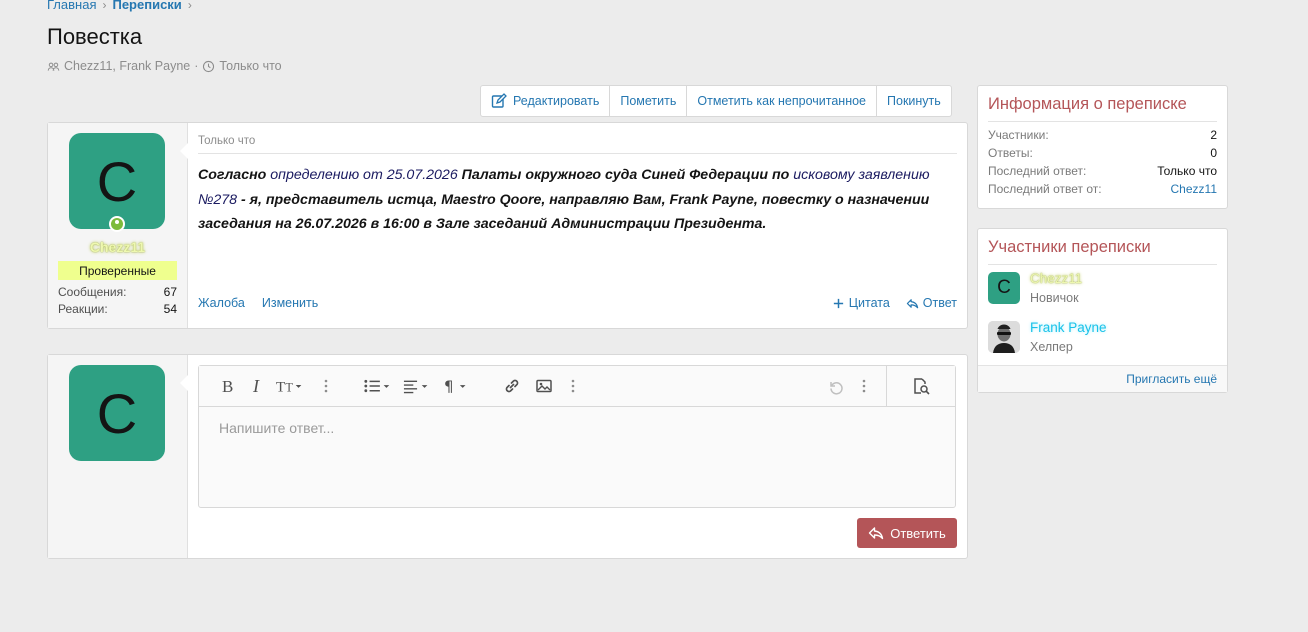 Image resolution: width=1308 pixels, height=632 pixels. I want to click on leave-button: Покинуть, so click(914, 101).